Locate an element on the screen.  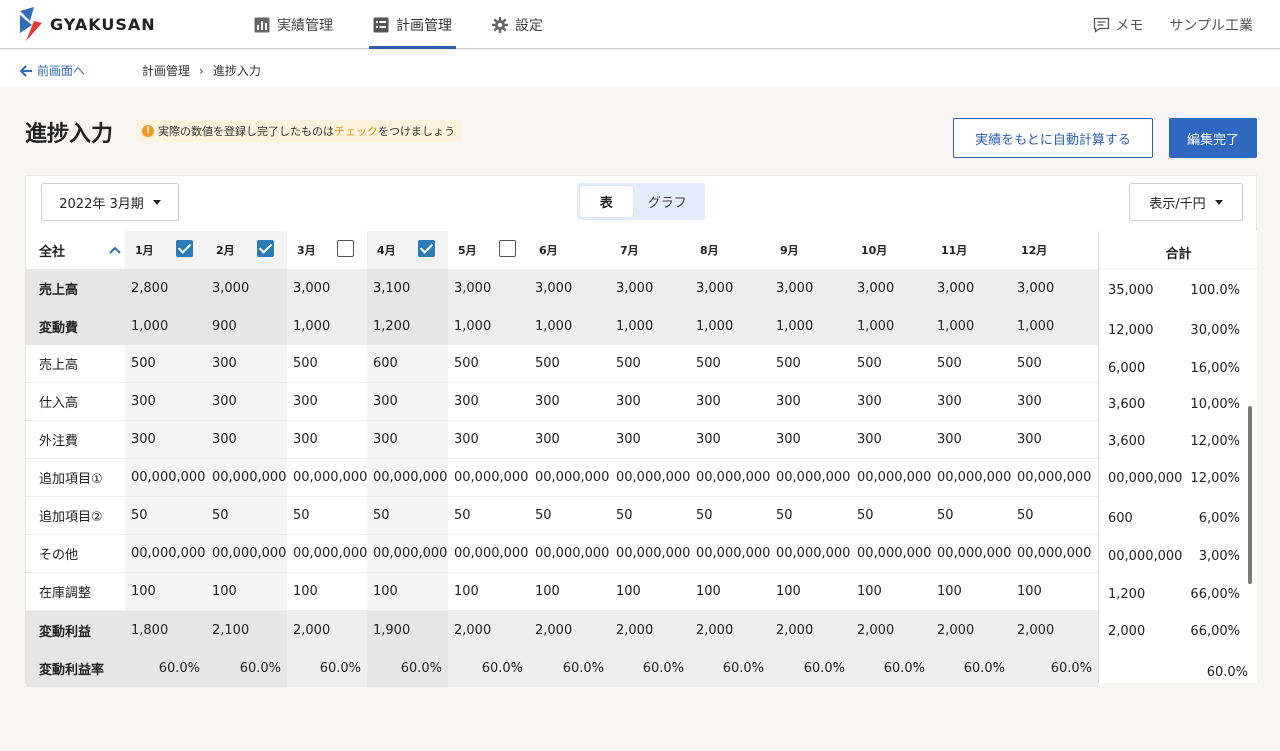
value-cell: 1,900 is located at coordinates (407, 630).